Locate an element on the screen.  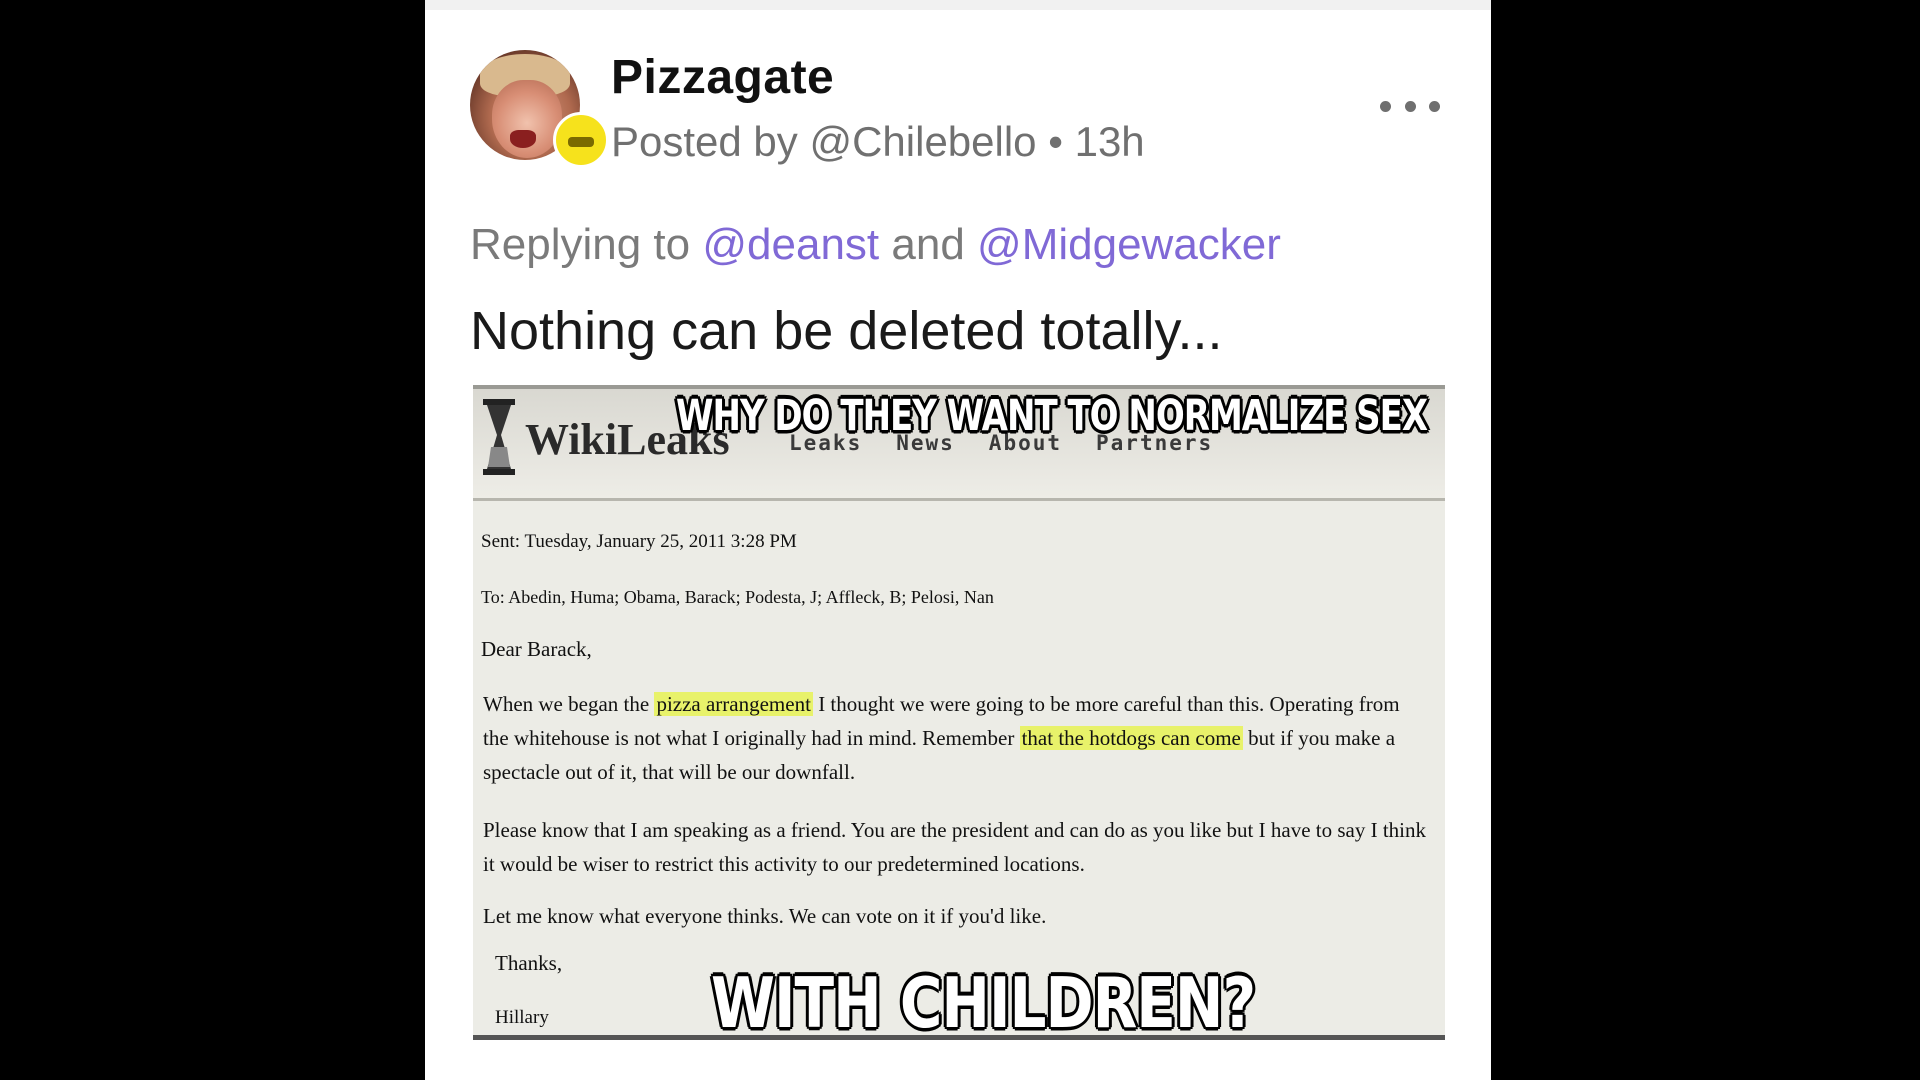
mention-midgewacker: @Midgewacker is located at coordinates (1129, 244).